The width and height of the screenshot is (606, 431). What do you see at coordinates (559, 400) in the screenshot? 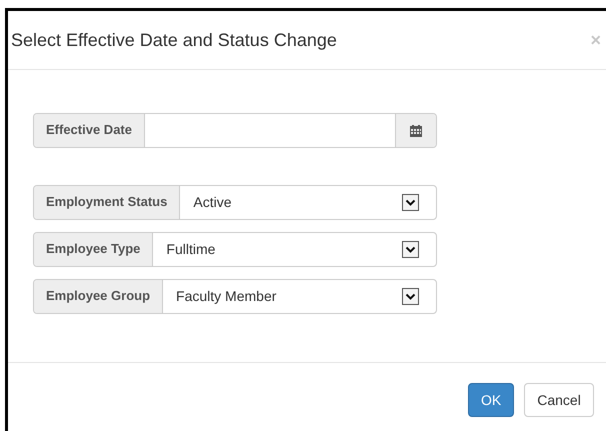
I see `cancel-button: Cancel` at bounding box center [559, 400].